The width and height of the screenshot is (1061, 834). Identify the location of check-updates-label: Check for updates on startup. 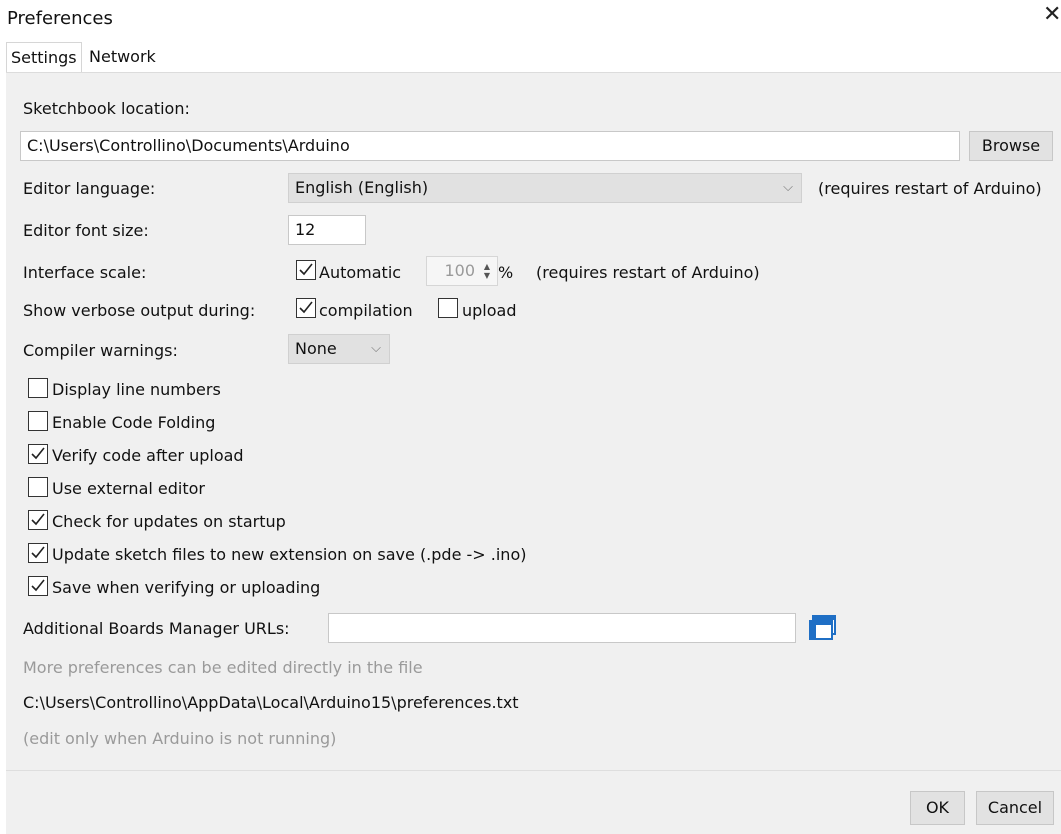
(169, 521).